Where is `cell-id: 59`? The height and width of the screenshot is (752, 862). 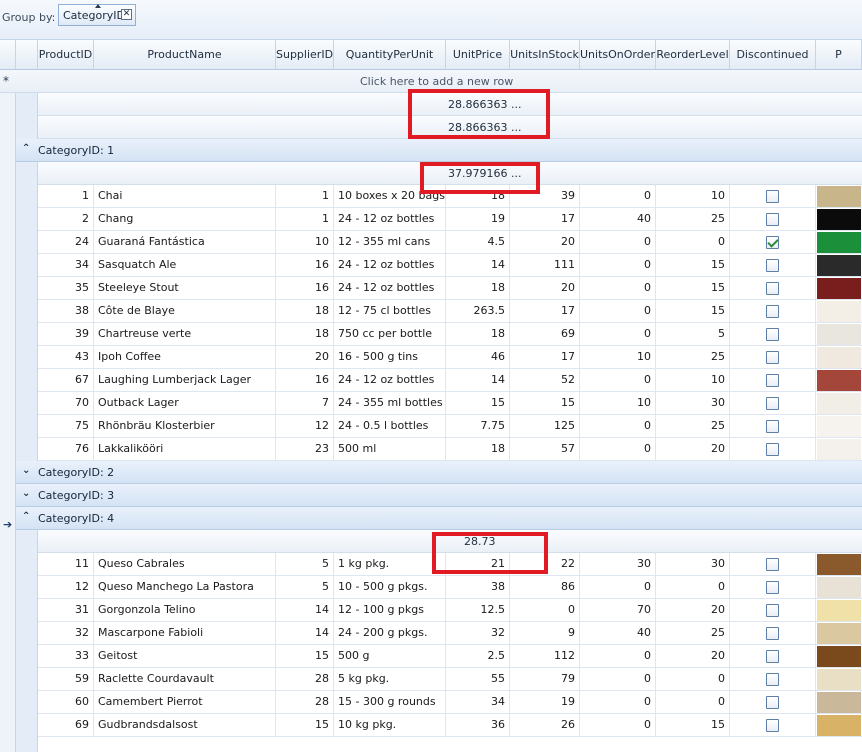 cell-id: 59 is located at coordinates (66, 679).